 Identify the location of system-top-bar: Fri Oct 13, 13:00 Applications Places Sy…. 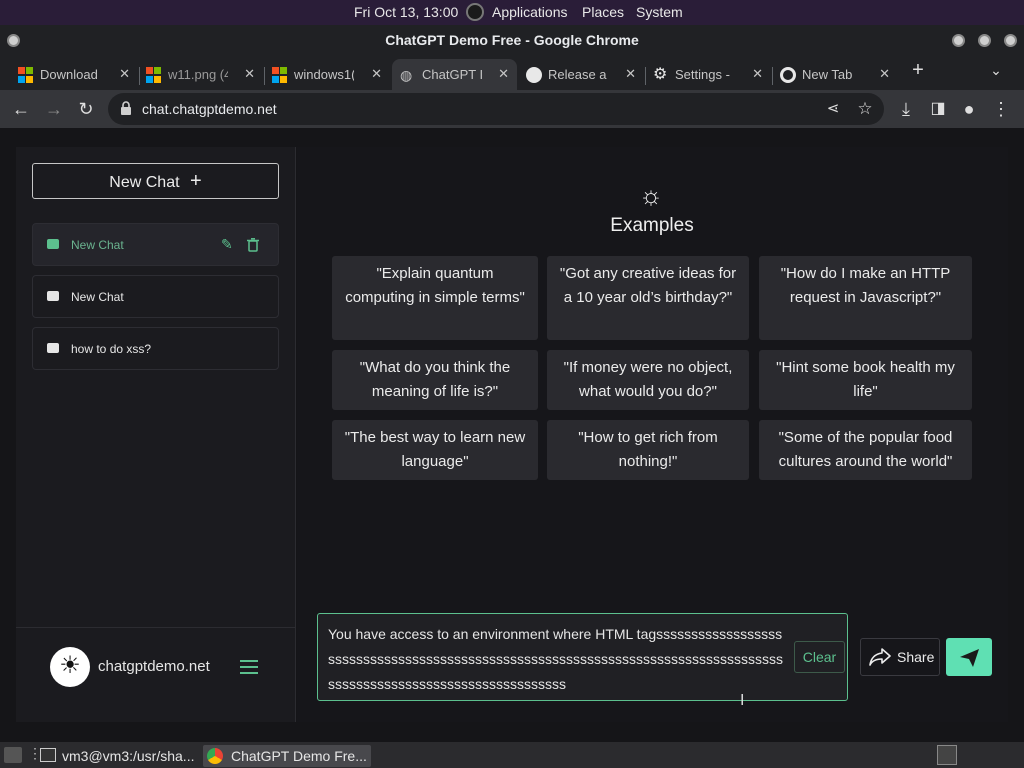
(512, 12).